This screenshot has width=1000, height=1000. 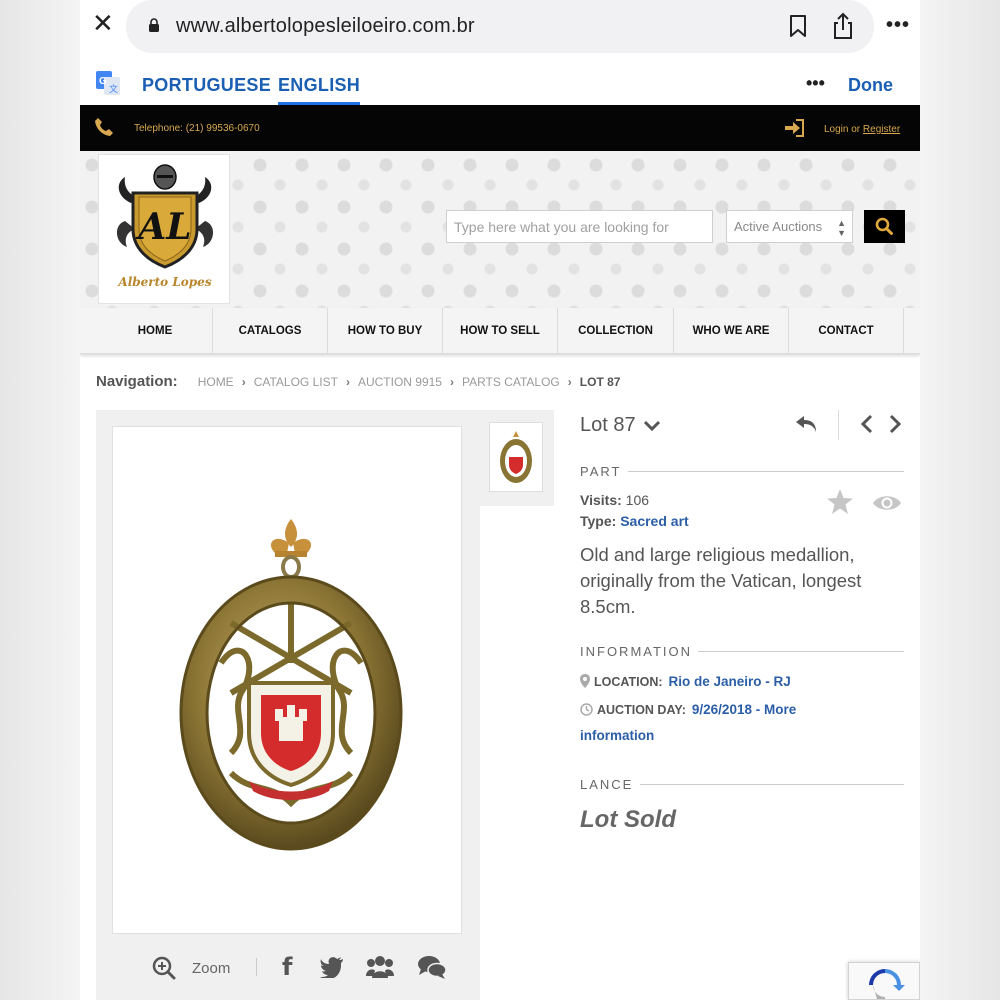 What do you see at coordinates (385, 331) in the screenshot?
I see `nav-how-to-buy: HOW TO BUY` at bounding box center [385, 331].